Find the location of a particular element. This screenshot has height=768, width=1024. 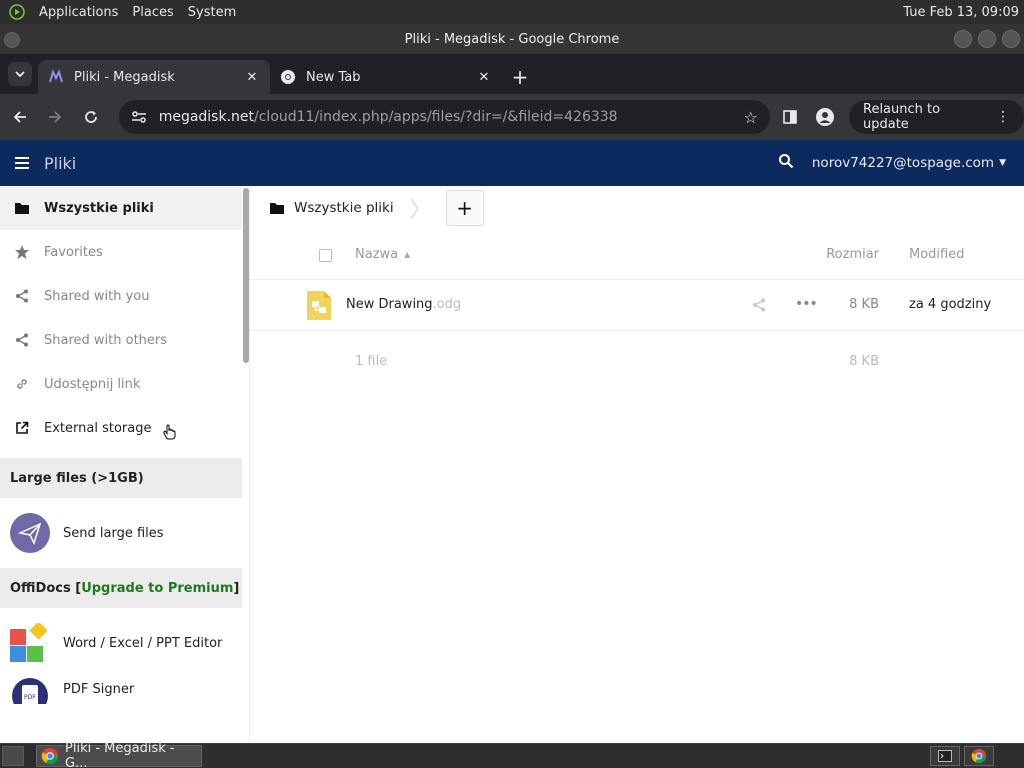

tab-pliki-megadisk: Pliki - Megadisk ✕ is located at coordinates (154, 77).